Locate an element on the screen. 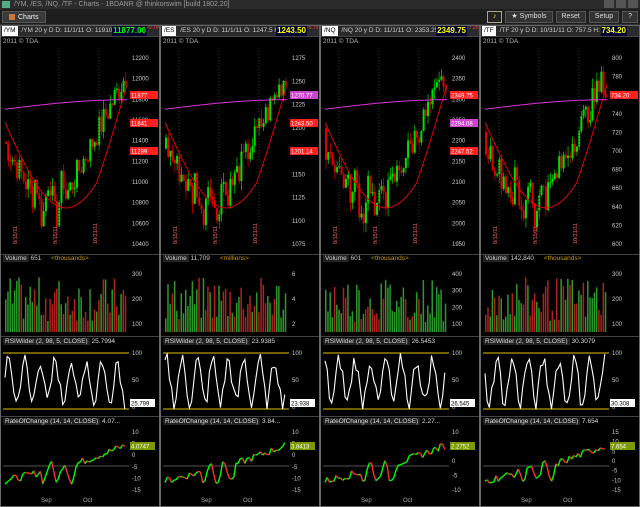 The height and width of the screenshot is (507, 640). roc-chart: 1050-5-102.2752SepOct is located at coordinates (400, 465).